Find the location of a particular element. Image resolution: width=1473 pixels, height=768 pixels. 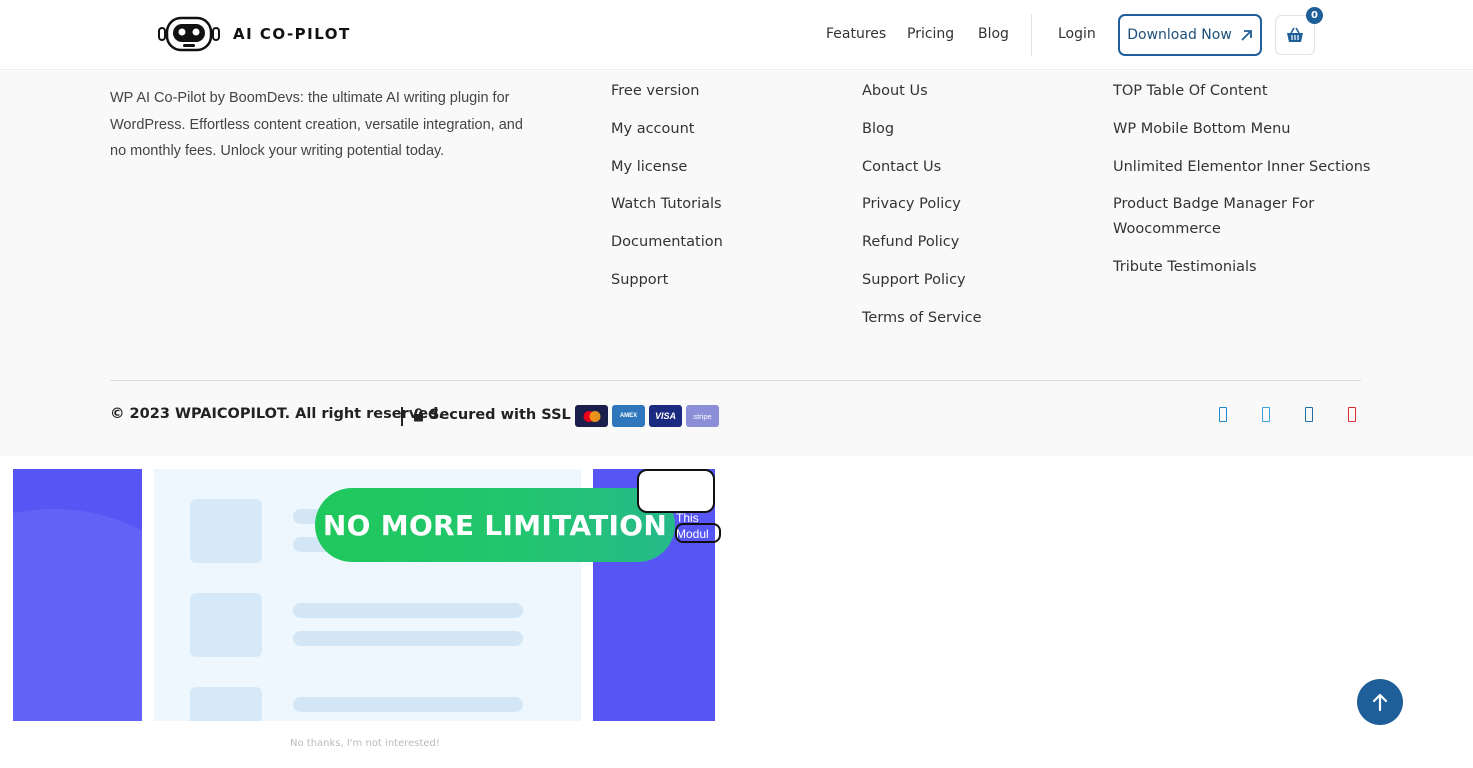

logo: AI CO-PILOT is located at coordinates (254, 34).